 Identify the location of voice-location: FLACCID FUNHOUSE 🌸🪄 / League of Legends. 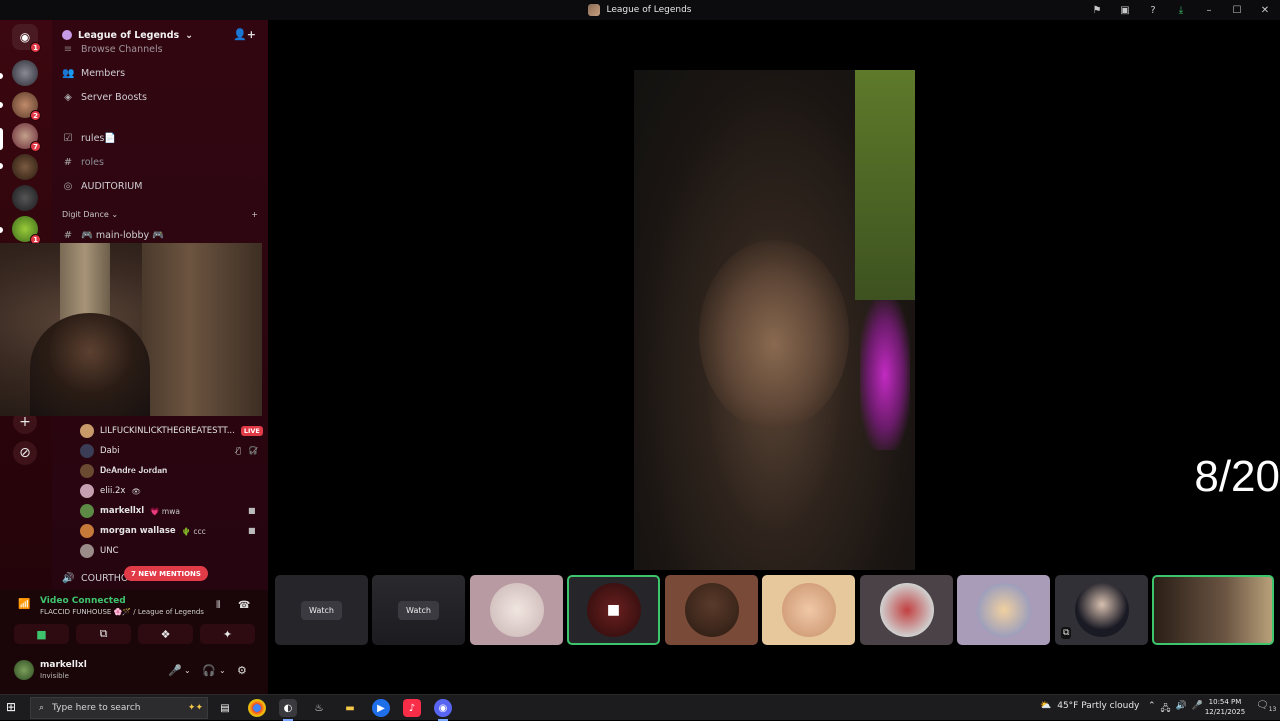
(122, 612).